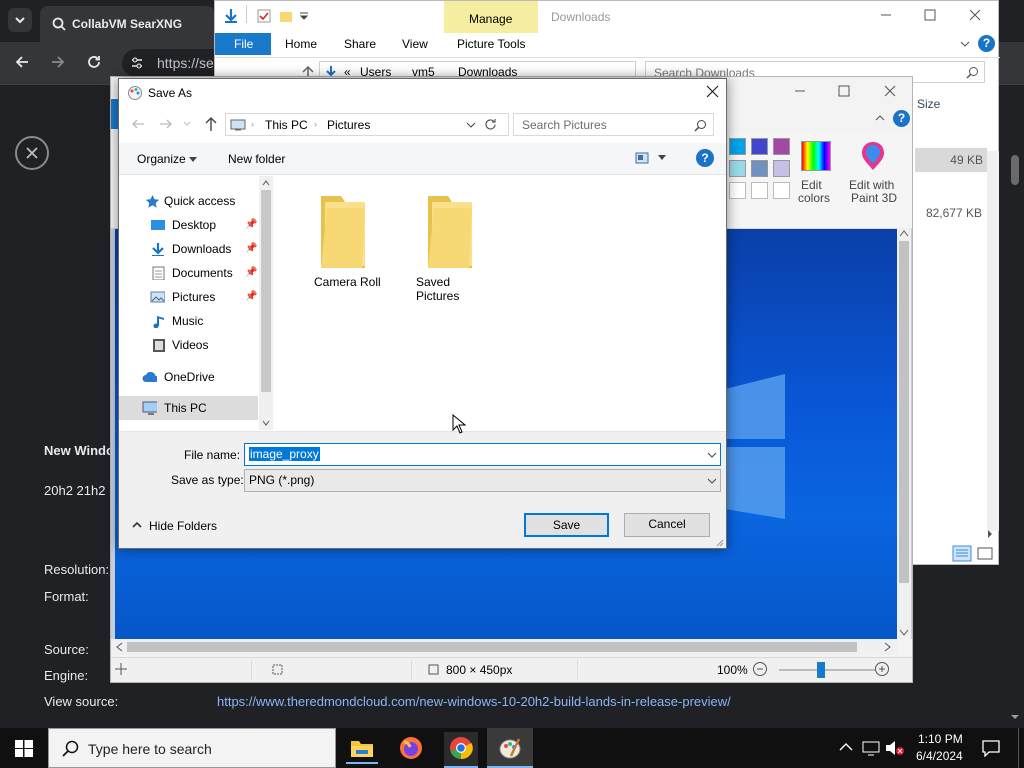 Image resolution: width=1024 pixels, height=768 pixels. Describe the element at coordinates (667, 525) in the screenshot. I see `cancel-button: Cancel` at that location.